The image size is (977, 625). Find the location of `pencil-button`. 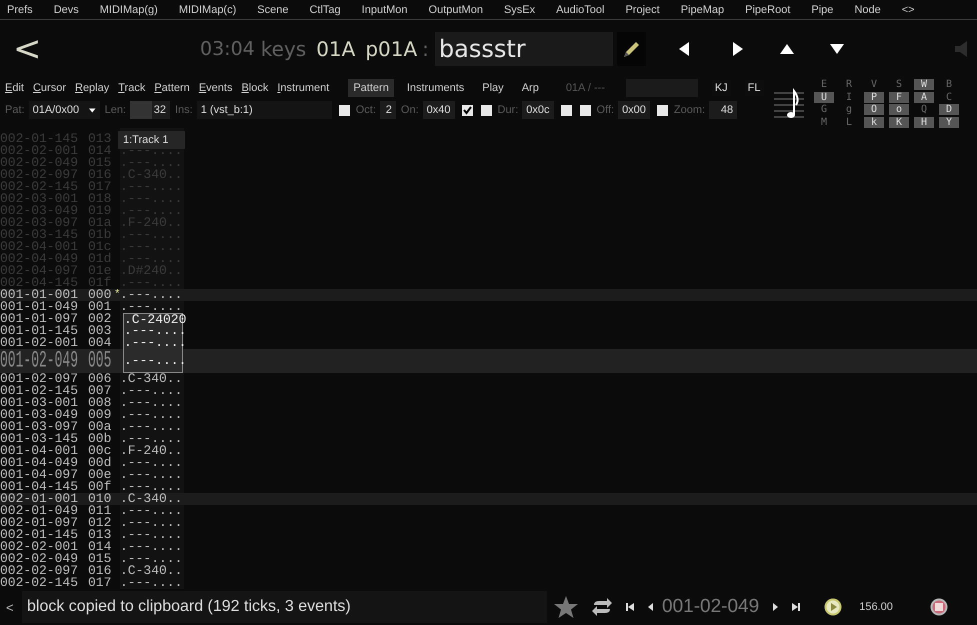

pencil-button is located at coordinates (631, 49).